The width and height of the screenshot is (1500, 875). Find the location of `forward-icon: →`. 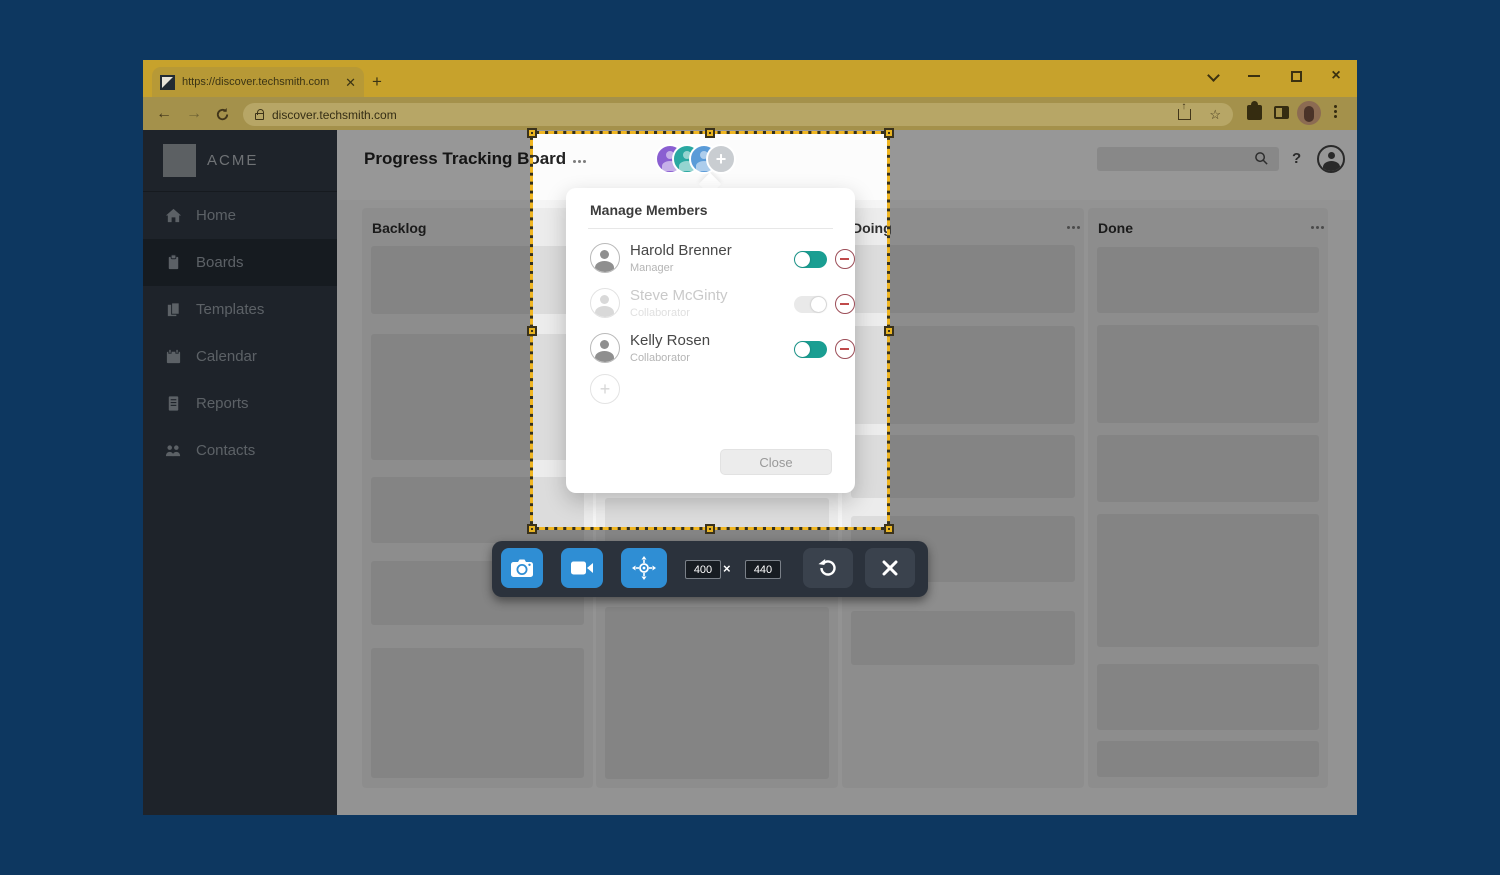

forward-icon: → is located at coordinates (194, 114).